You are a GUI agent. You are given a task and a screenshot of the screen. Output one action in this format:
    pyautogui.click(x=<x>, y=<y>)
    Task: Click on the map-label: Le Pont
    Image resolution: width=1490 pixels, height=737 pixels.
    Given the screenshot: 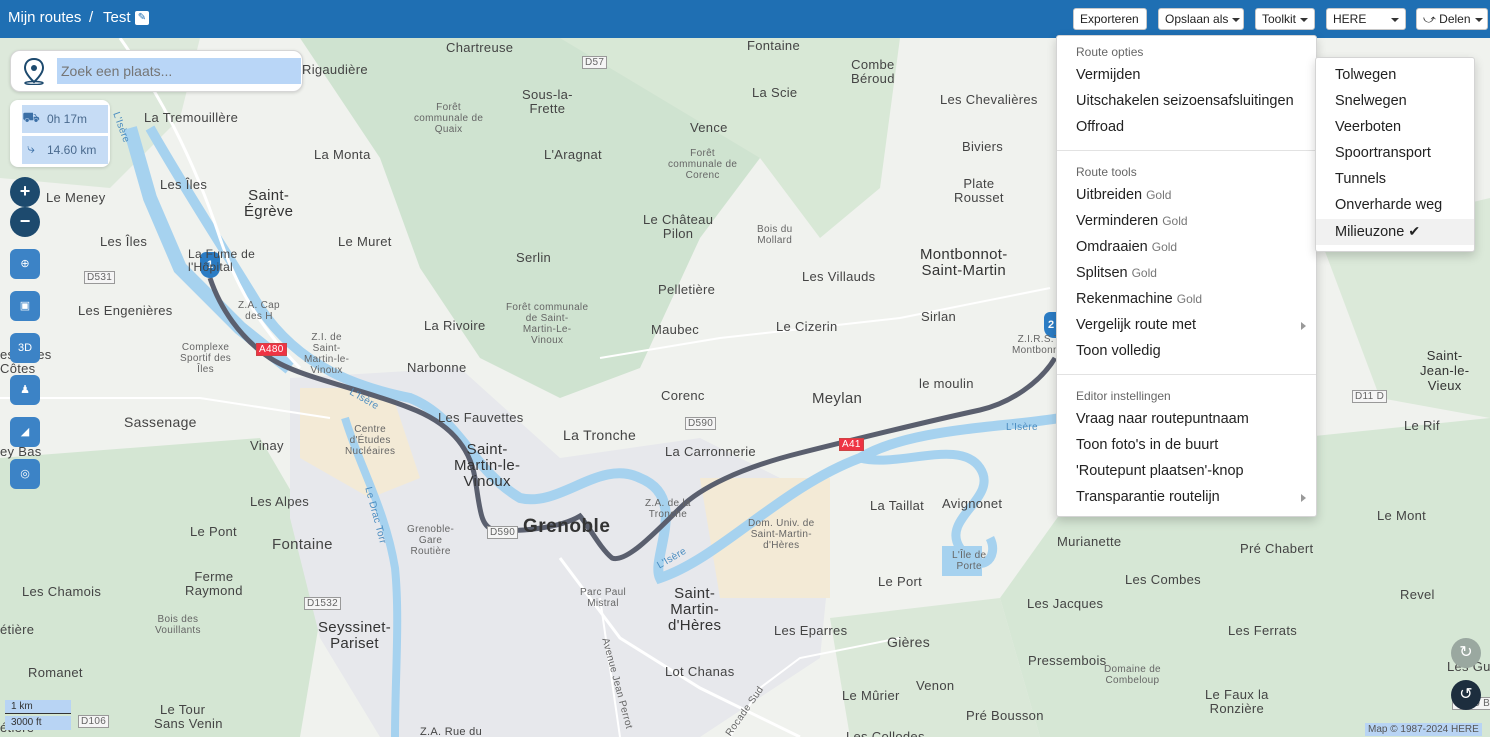 What is the action you would take?
    pyautogui.click(x=213, y=531)
    